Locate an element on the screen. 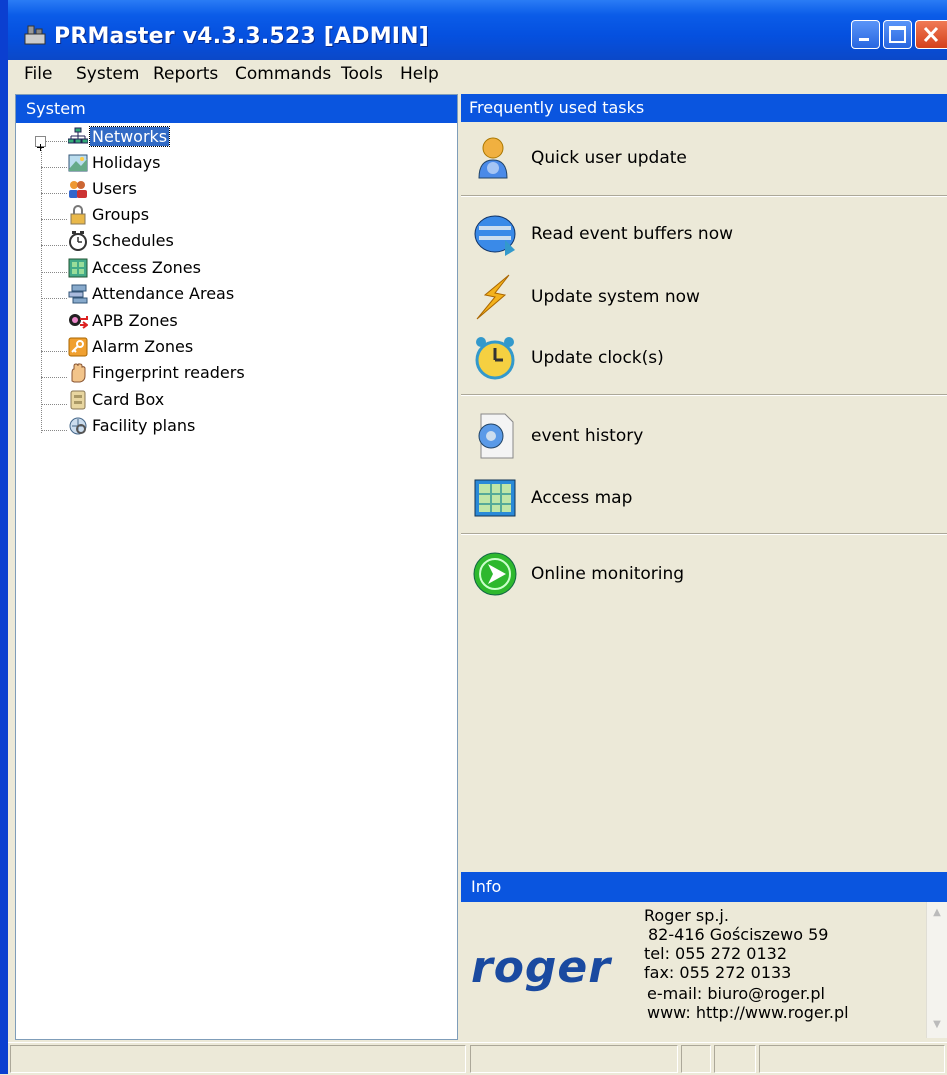  menu-bar: File System Reports Commands Tools Help is located at coordinates (481, 74).